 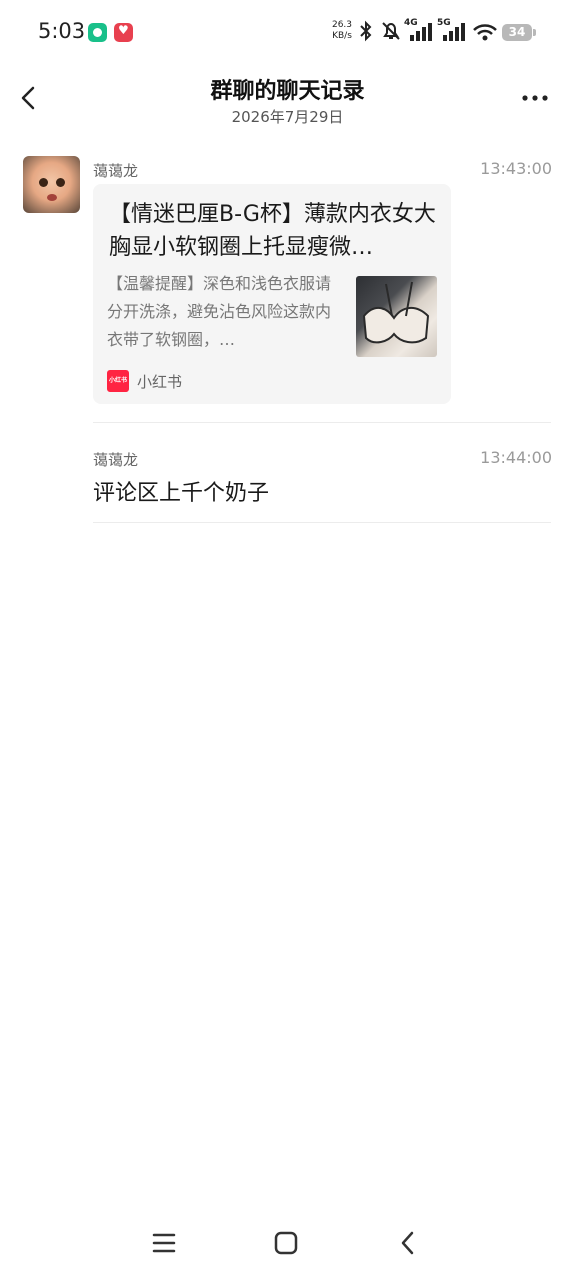 I want to click on battery-indicator: 34, so click(x=519, y=32).